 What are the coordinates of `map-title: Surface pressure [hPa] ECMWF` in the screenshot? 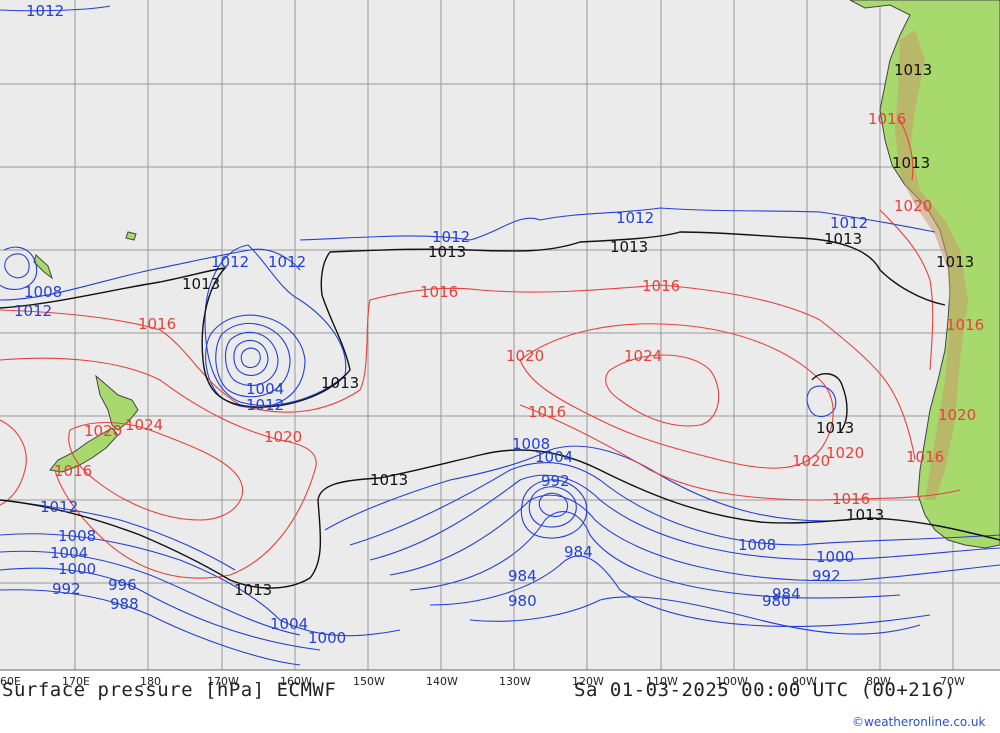 It's located at (169, 690).